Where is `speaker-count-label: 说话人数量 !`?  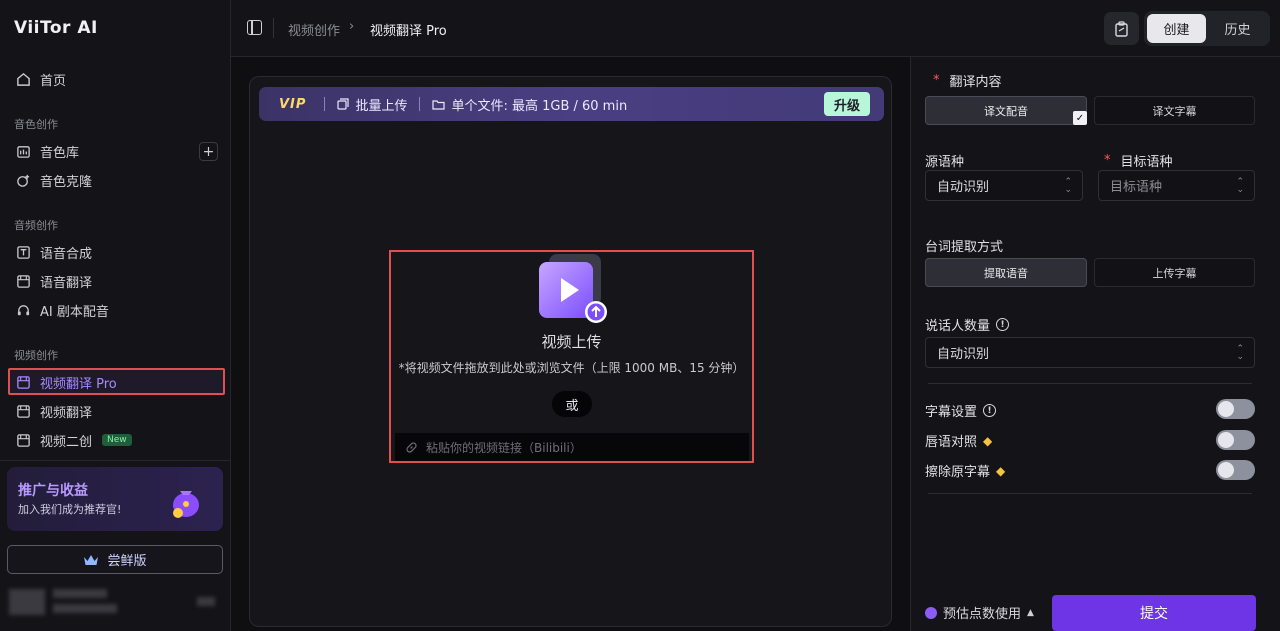
speaker-count-label: 说话人数量 ! is located at coordinates (967, 324).